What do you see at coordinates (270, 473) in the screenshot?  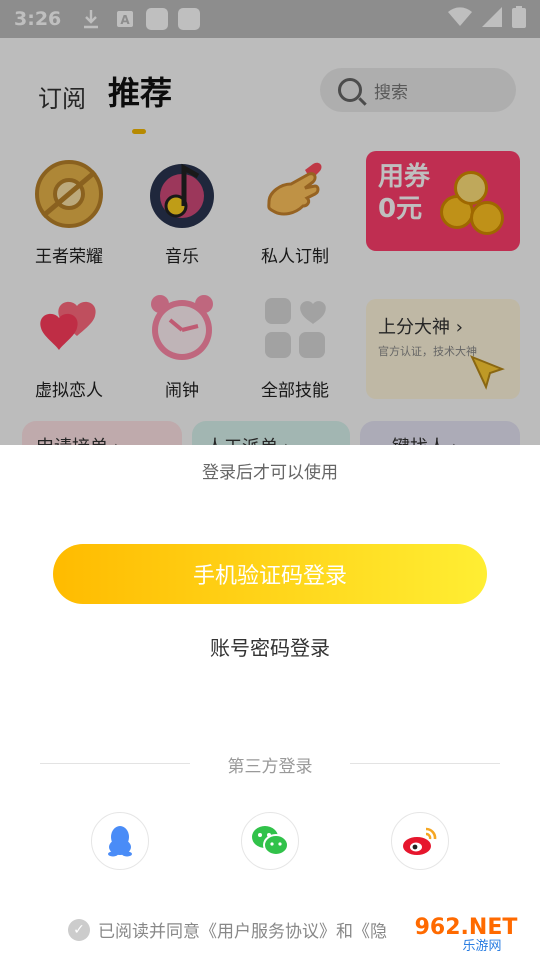 I see `login-hint: 登录后才可以使用` at bounding box center [270, 473].